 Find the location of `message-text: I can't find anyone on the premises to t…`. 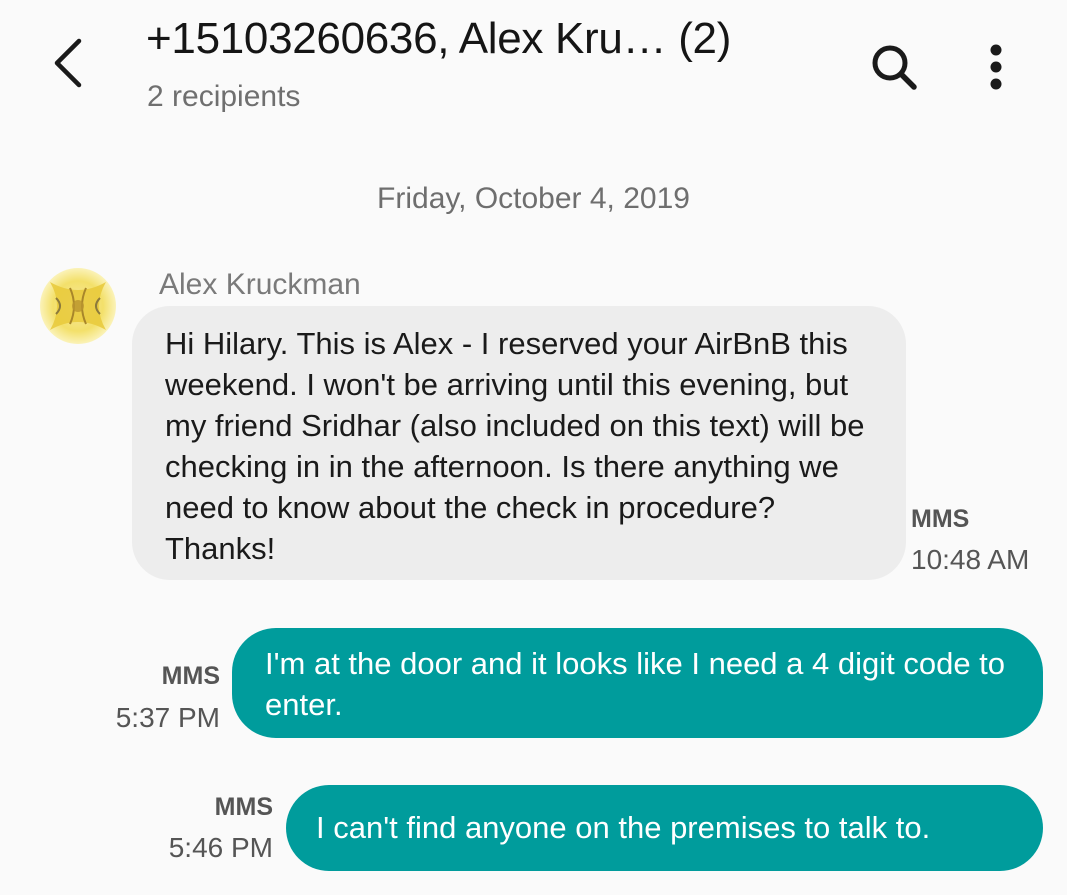

message-text: I can't find anyone on the premises to t… is located at coordinates (623, 827).